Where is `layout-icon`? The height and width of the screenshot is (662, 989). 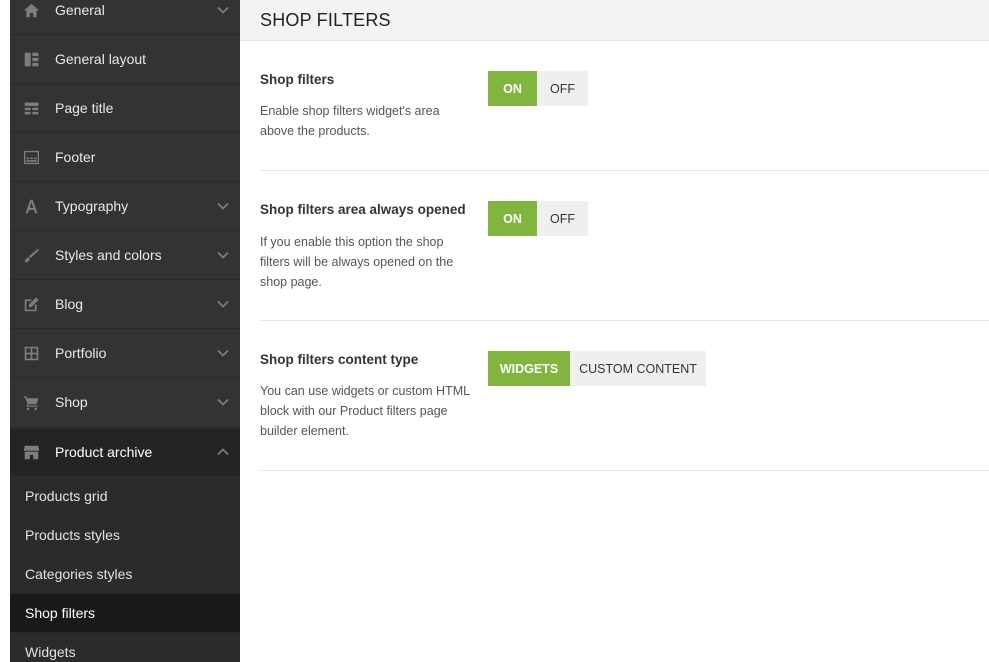
layout-icon is located at coordinates (31, 59).